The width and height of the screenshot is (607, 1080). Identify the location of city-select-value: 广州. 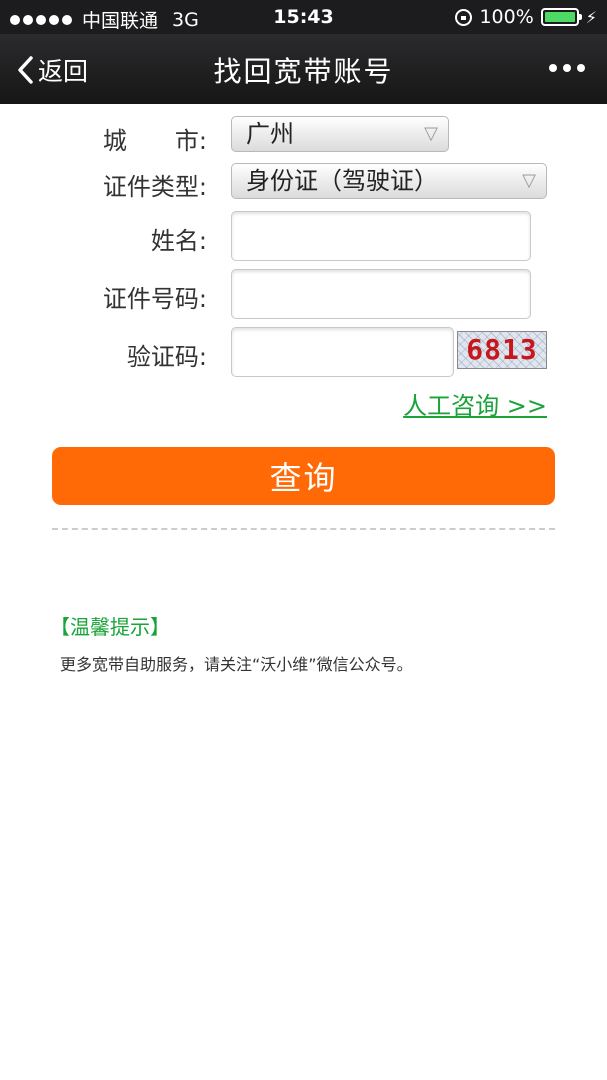
(270, 134).